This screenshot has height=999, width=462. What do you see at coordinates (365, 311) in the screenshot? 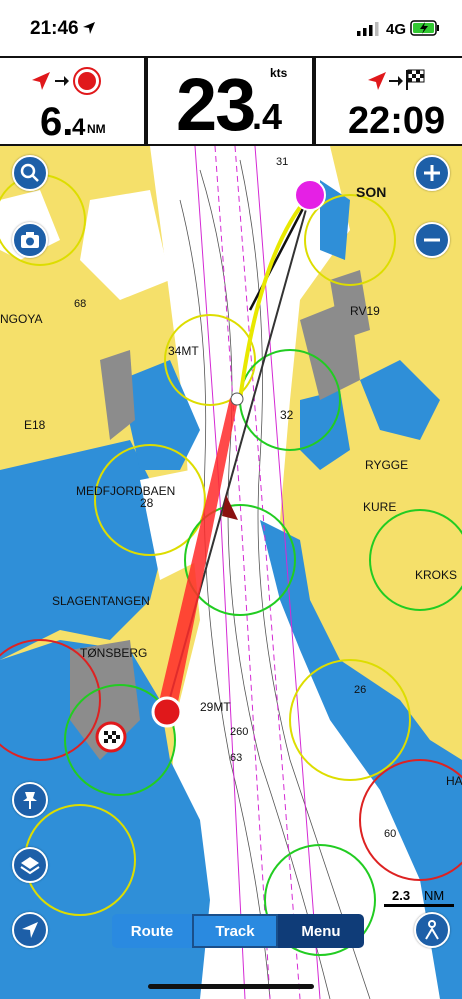
I see `place-label: RV19` at bounding box center [365, 311].